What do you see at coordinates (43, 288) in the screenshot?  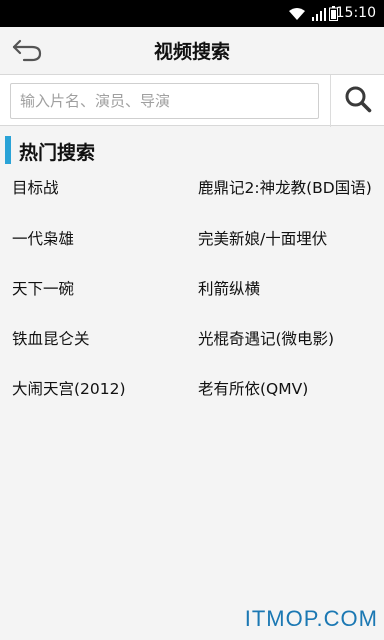 I see `hot-search-item: 天下一碗` at bounding box center [43, 288].